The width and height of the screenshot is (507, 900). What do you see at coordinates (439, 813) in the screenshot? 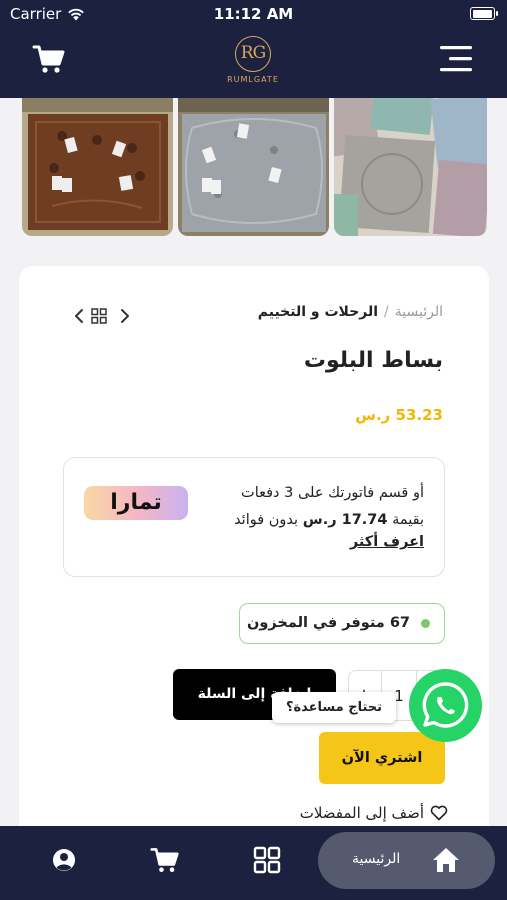
I see `heart-icon` at bounding box center [439, 813].